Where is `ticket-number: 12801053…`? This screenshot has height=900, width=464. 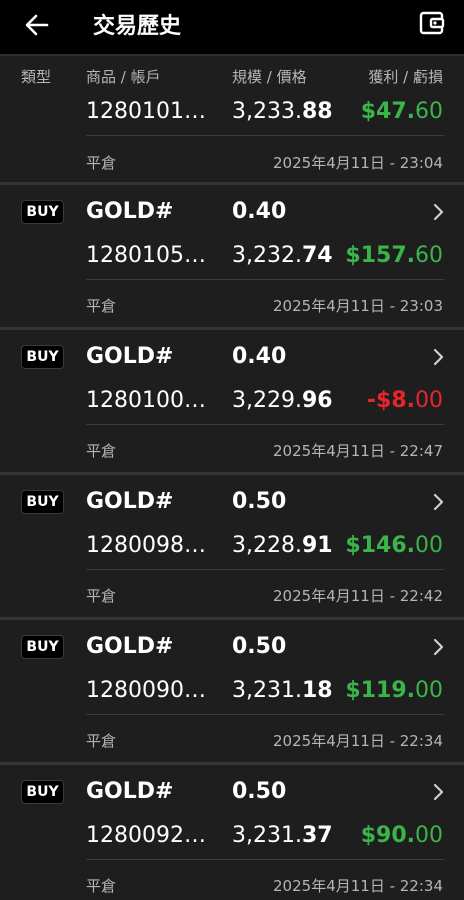 ticket-number: 12801053… is located at coordinates (152, 255).